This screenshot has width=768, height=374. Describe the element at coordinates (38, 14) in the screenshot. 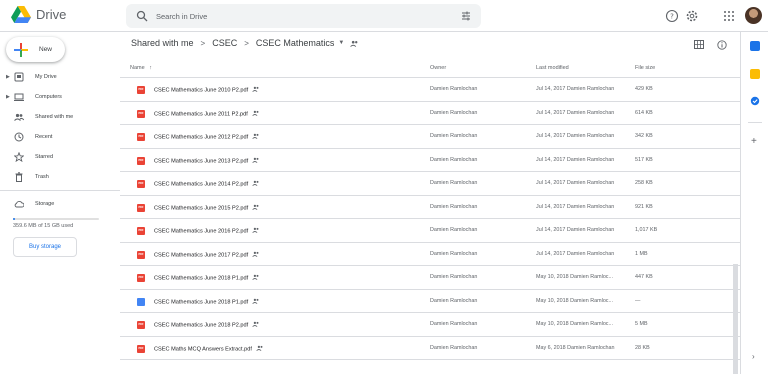

I see `drive-logo: Drive` at that location.